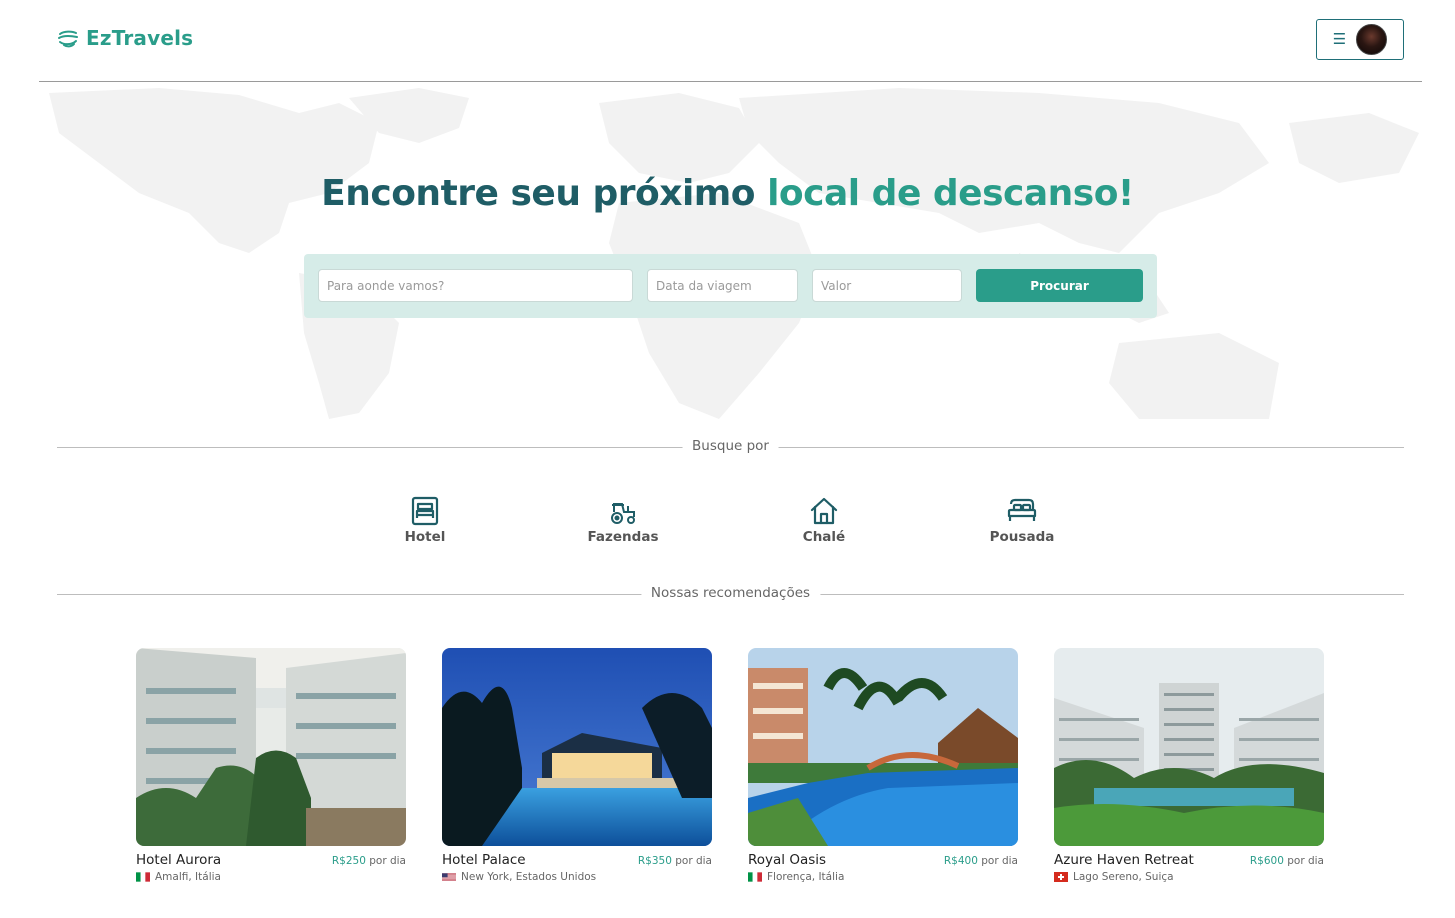 The width and height of the screenshot is (1455, 918). I want to click on search-bar: Procurar, so click(730, 286).